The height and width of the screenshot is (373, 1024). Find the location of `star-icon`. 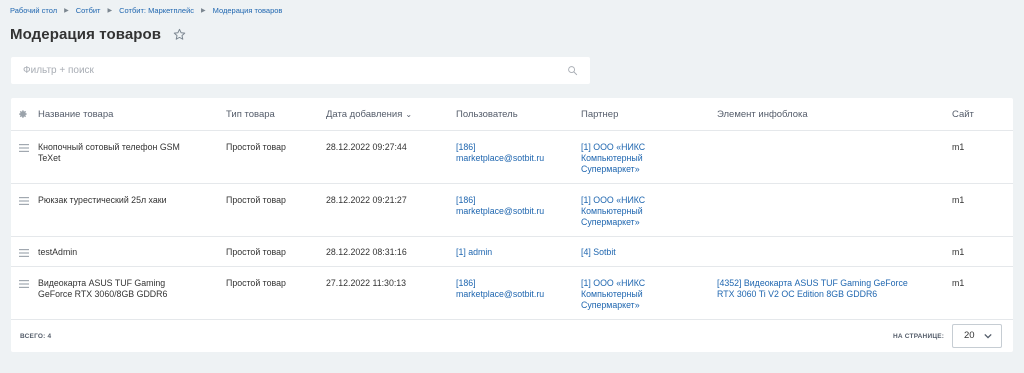

star-icon is located at coordinates (179, 34).